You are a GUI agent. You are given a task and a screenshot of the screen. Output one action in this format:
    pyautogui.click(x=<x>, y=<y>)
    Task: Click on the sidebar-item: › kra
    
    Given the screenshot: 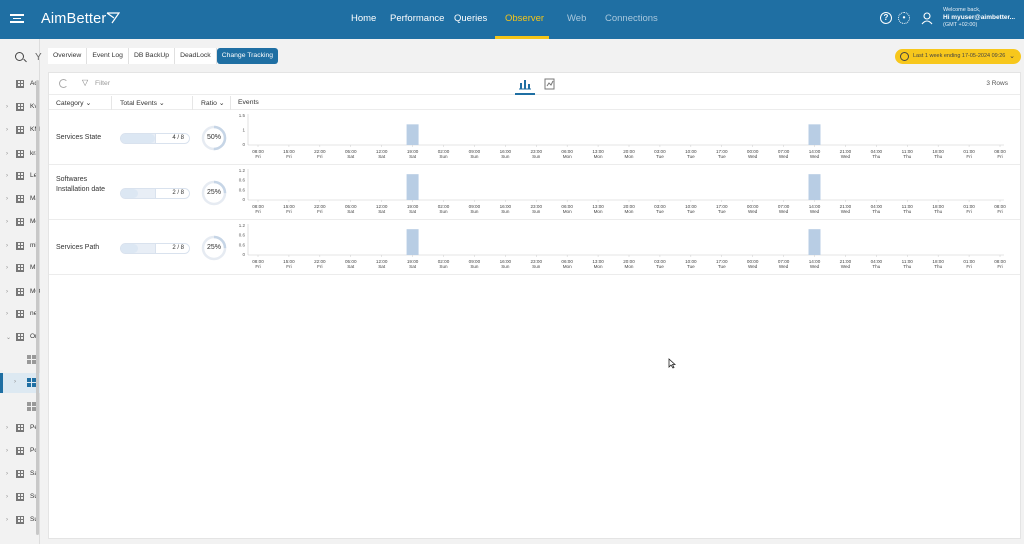 What is the action you would take?
    pyautogui.click(x=20, y=155)
    